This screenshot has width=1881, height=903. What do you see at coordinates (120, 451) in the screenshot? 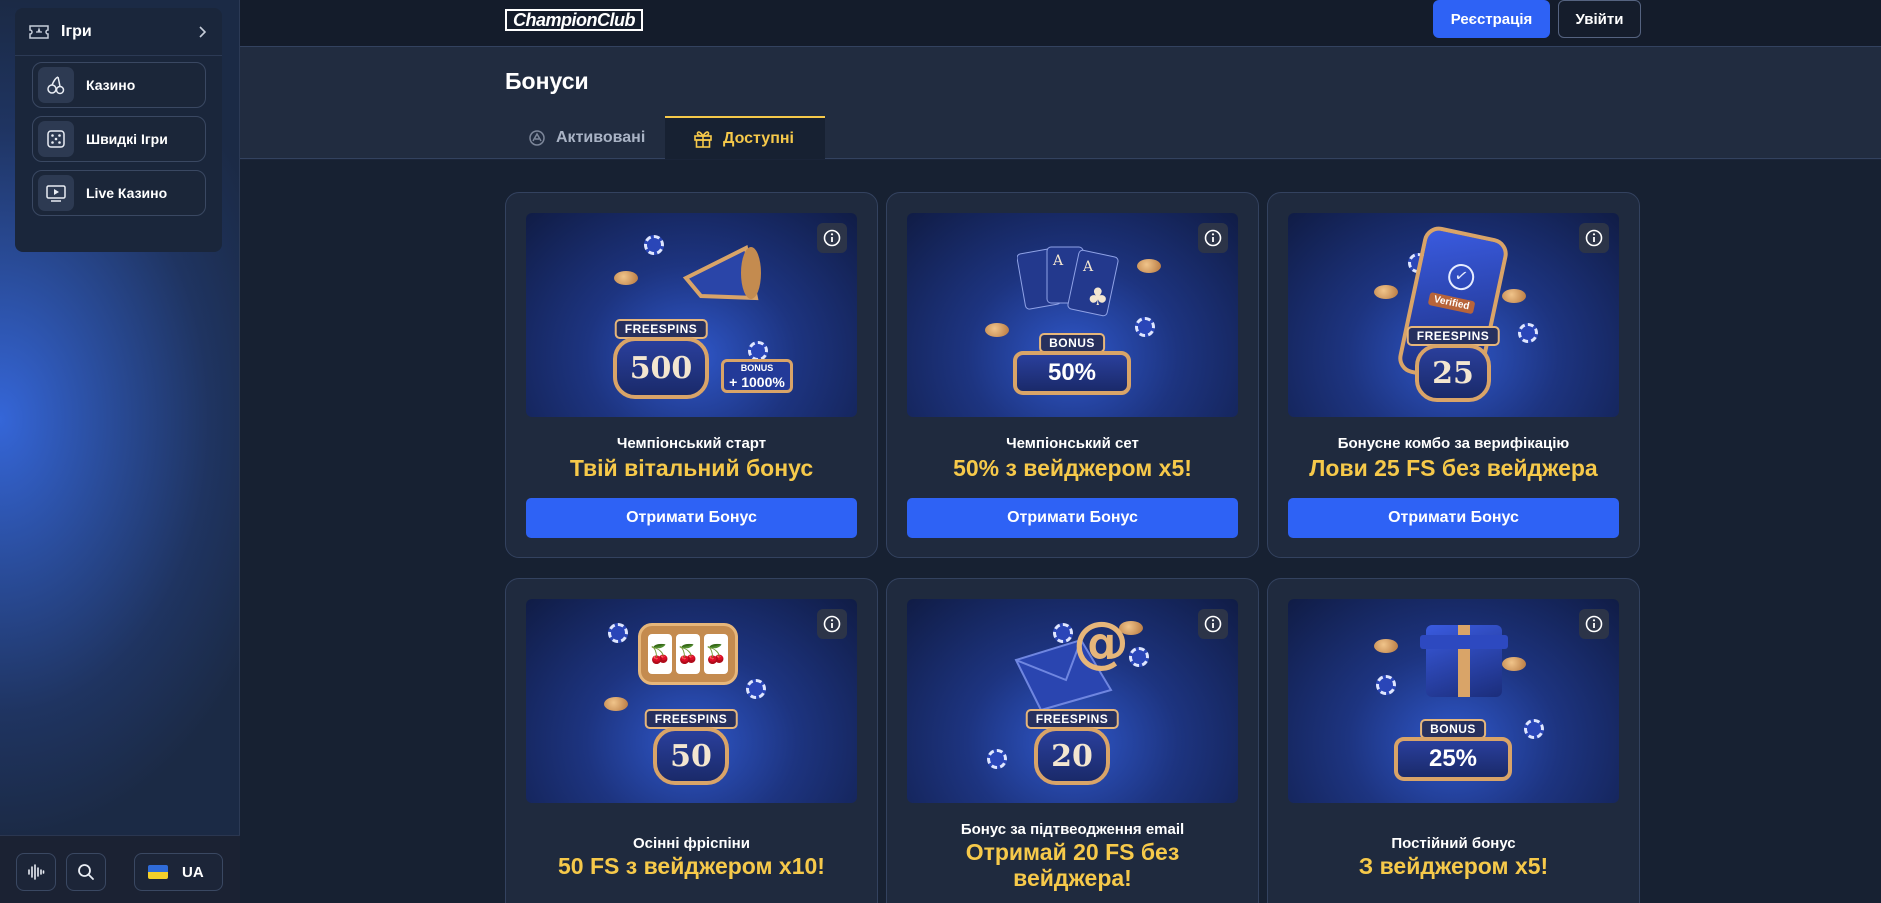
I see `sidebar: Ігри Казино Швидкі Ігри Live Казино UA` at bounding box center [120, 451].